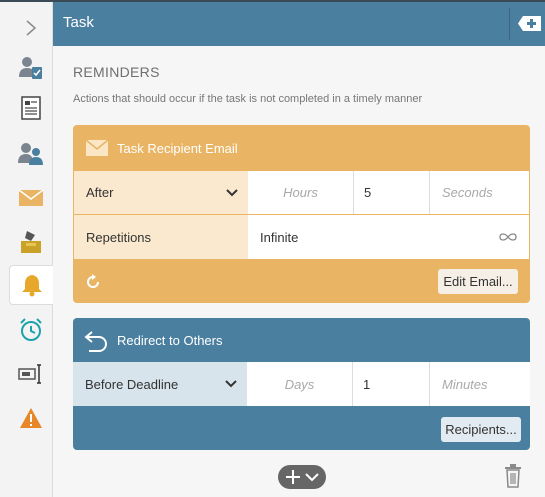 The image size is (545, 497). What do you see at coordinates (30, 374) in the screenshot?
I see `text-cursor-icon` at bounding box center [30, 374].